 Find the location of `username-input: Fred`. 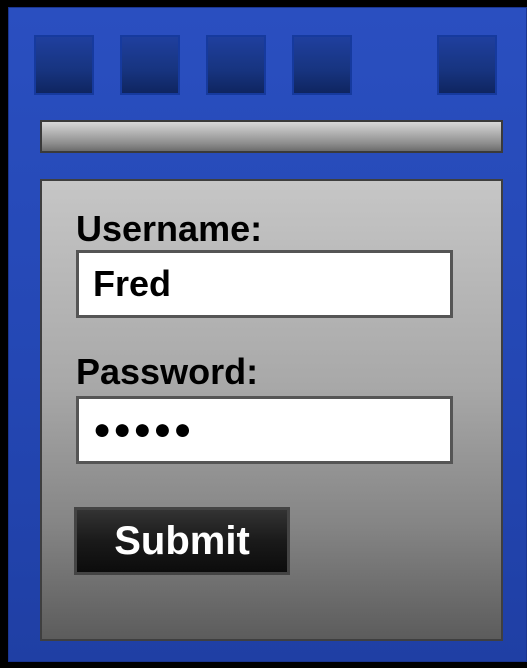

username-input: Fred is located at coordinates (264, 284).